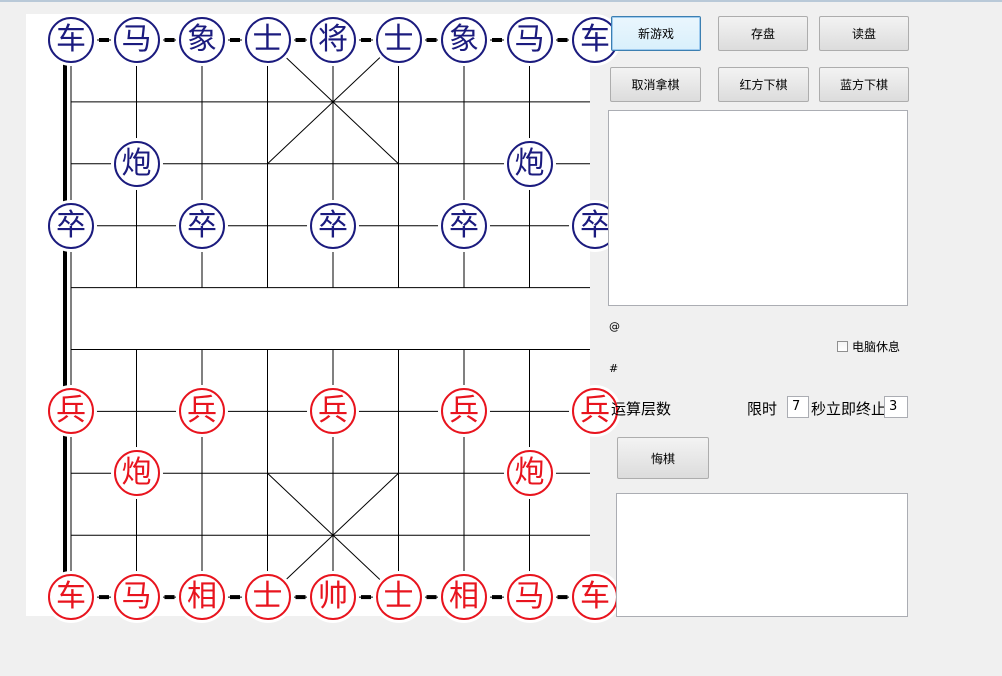  What do you see at coordinates (655, 84) in the screenshot?
I see `cancel-pick-button: 取消拿棋` at bounding box center [655, 84].